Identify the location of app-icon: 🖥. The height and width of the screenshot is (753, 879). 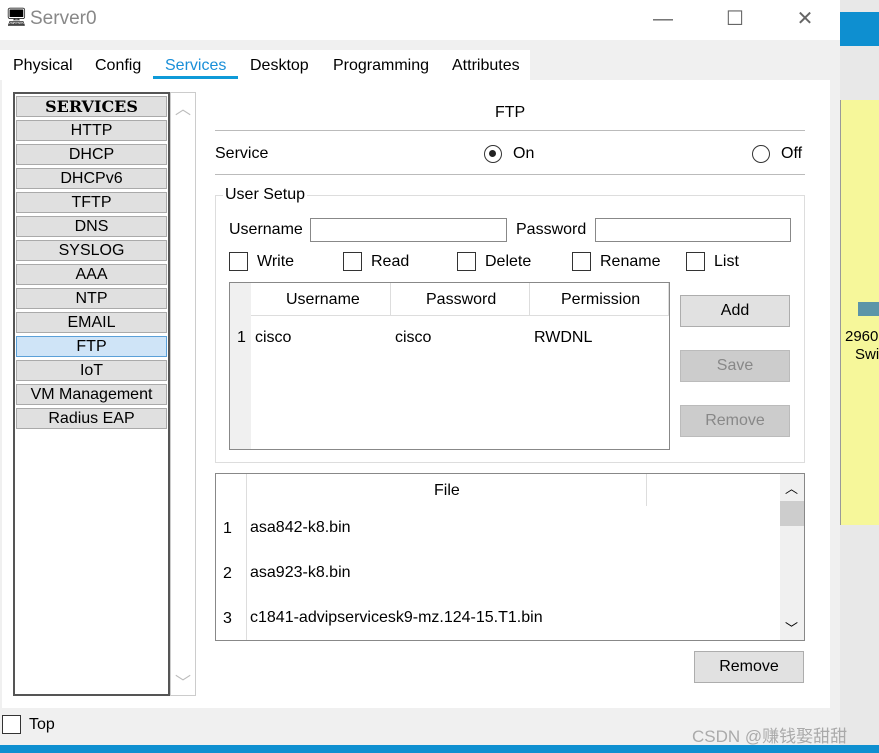
(16, 17).